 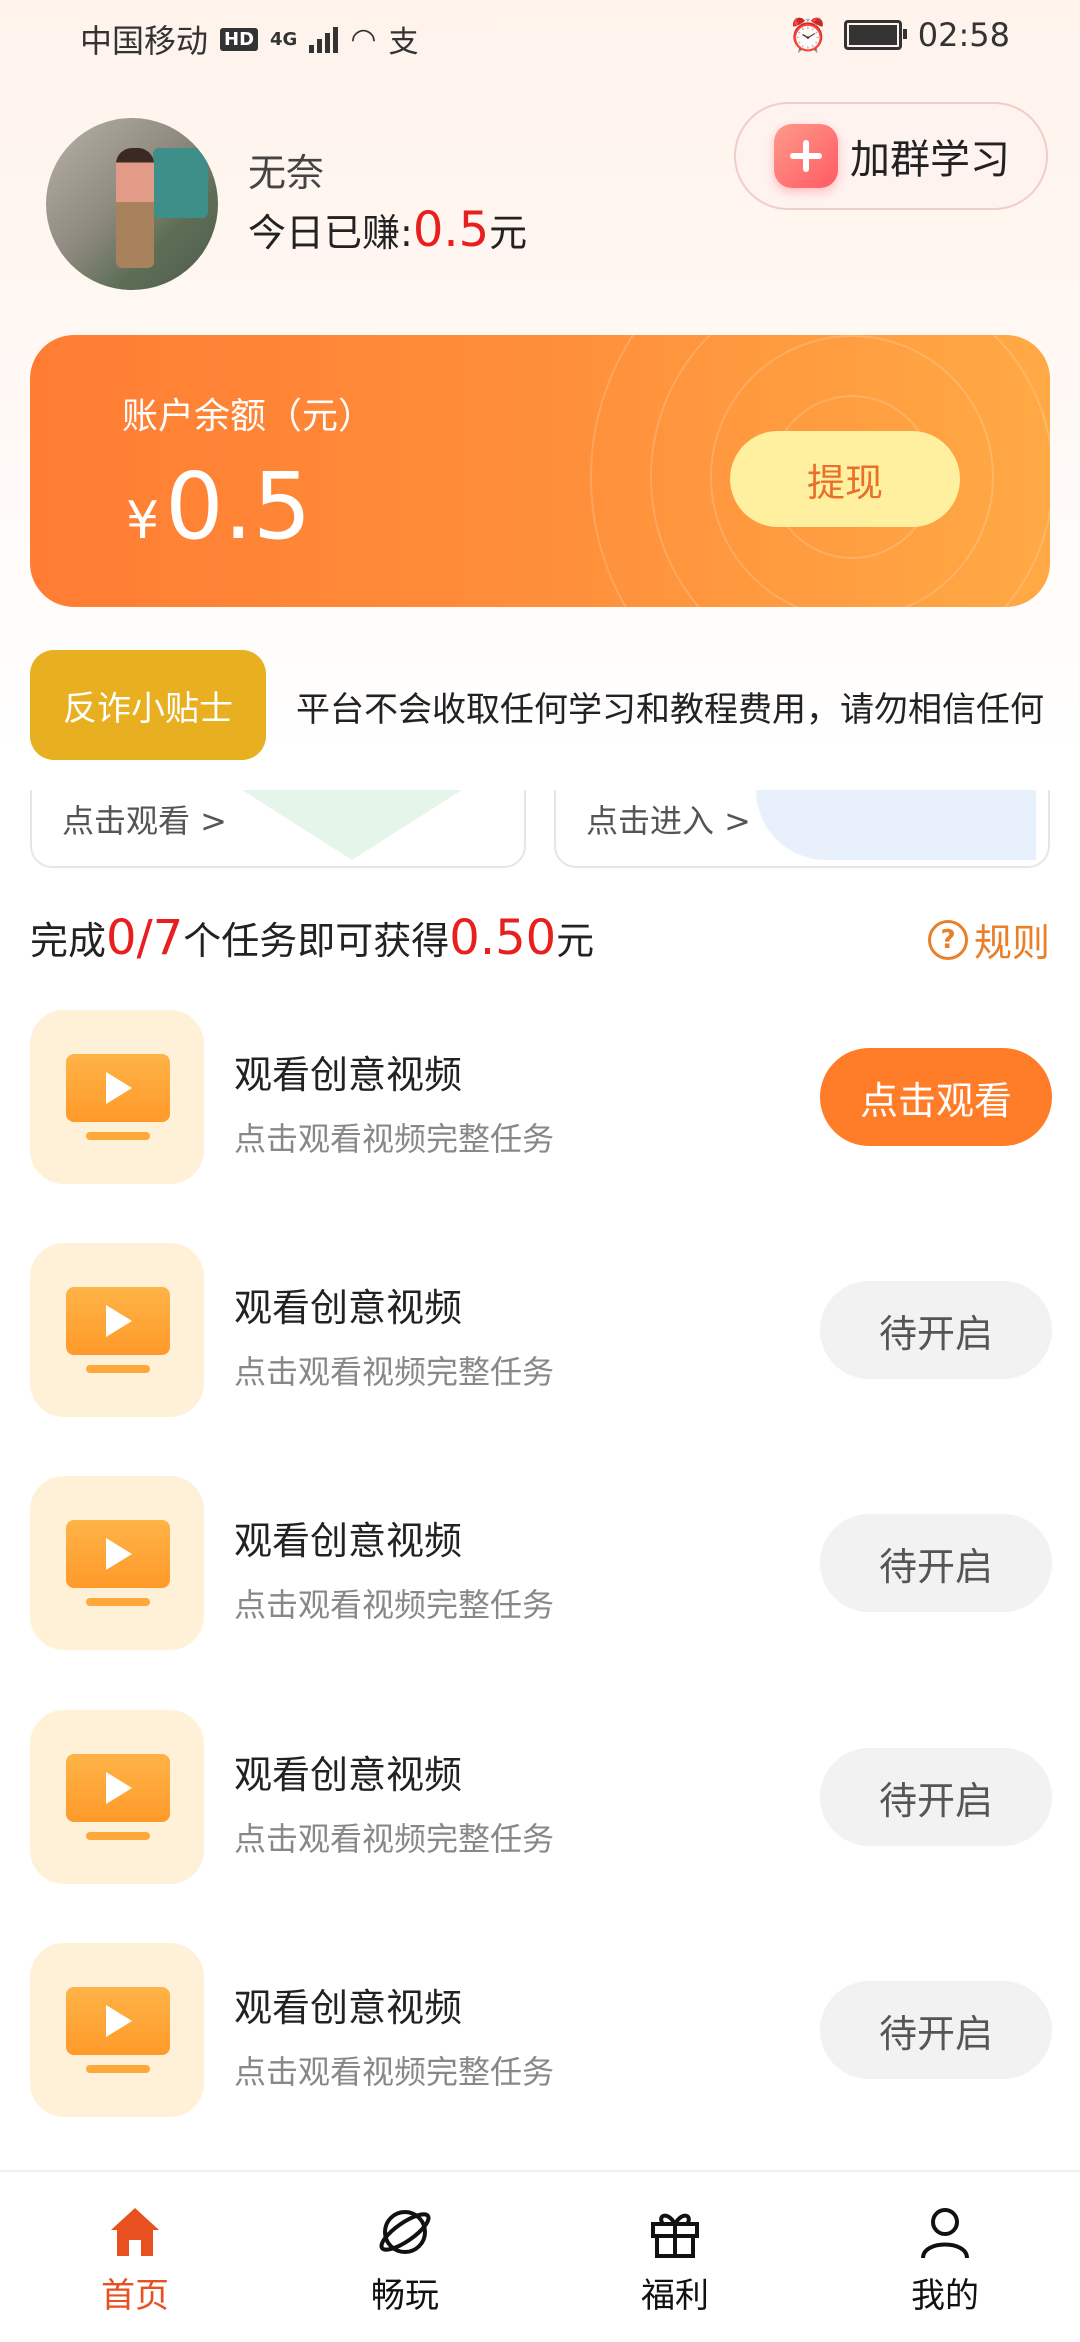 What do you see at coordinates (135, 2259) in the screenshot?
I see `tab-home: 首页` at bounding box center [135, 2259].